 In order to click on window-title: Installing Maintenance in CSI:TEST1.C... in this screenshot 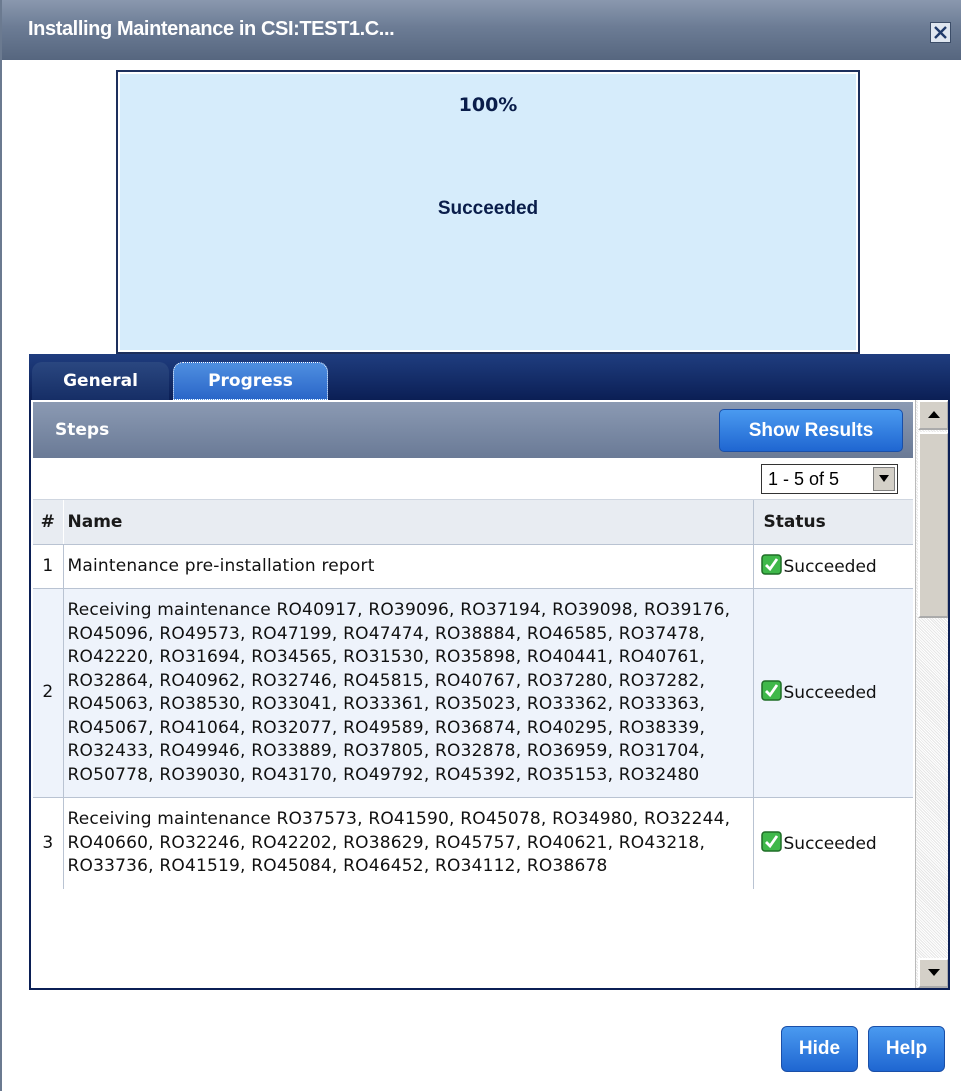, I will do `click(211, 29)`.